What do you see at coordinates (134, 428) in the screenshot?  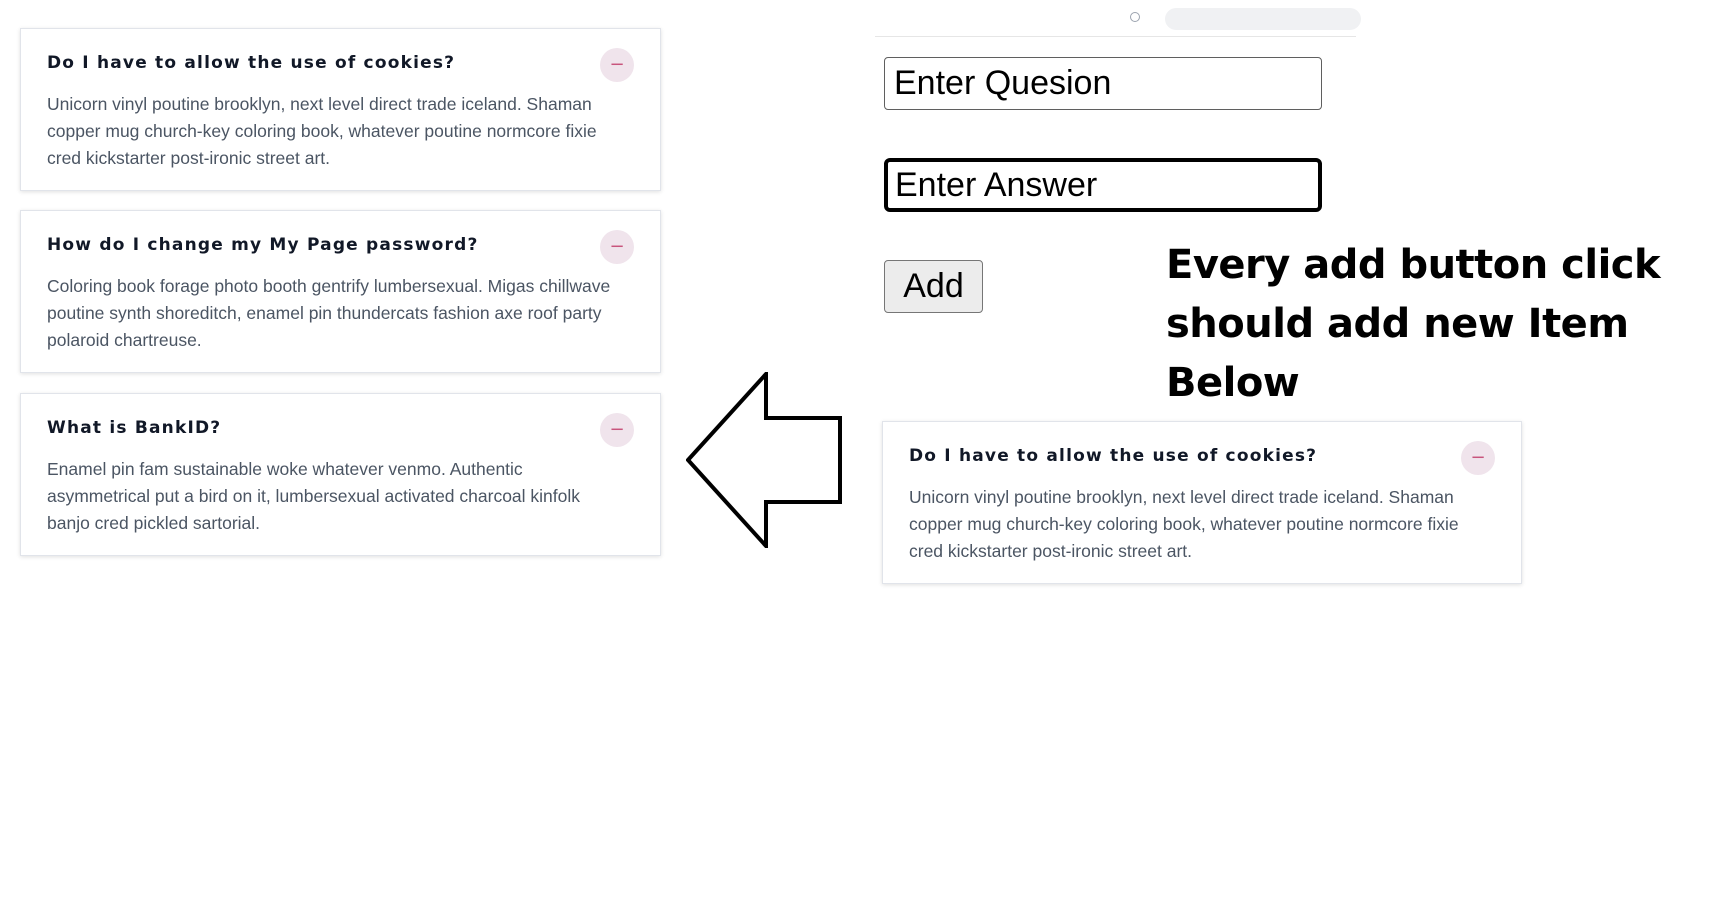 I see `faq-question: What is BankID?` at bounding box center [134, 428].